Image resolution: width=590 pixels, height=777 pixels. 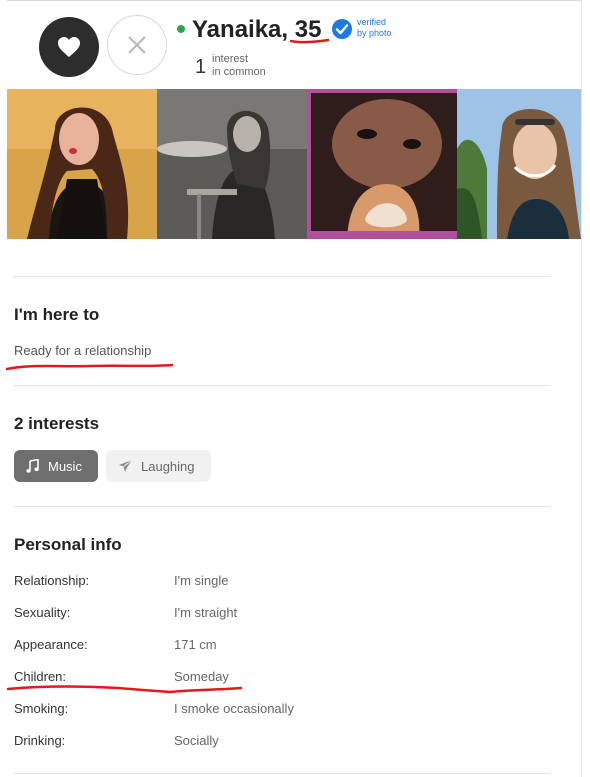 I want to click on verified-label: verified by photo, so click(x=387, y=28).